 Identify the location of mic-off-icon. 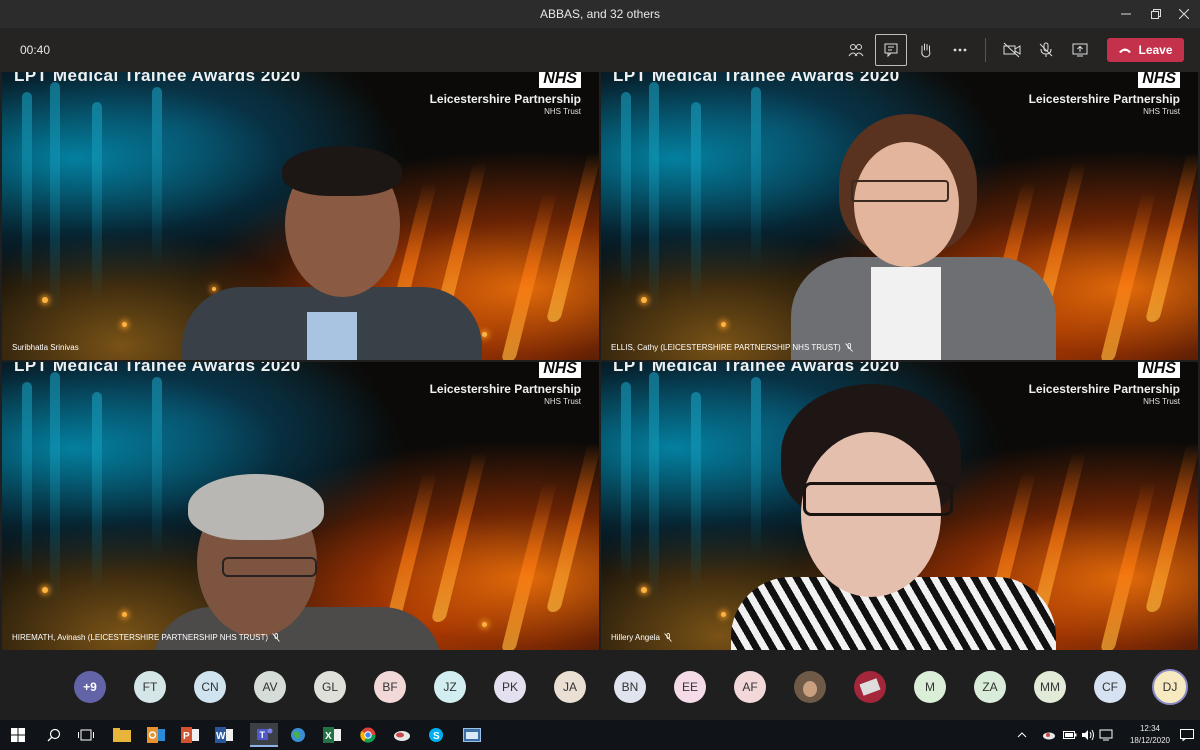
(1046, 50).